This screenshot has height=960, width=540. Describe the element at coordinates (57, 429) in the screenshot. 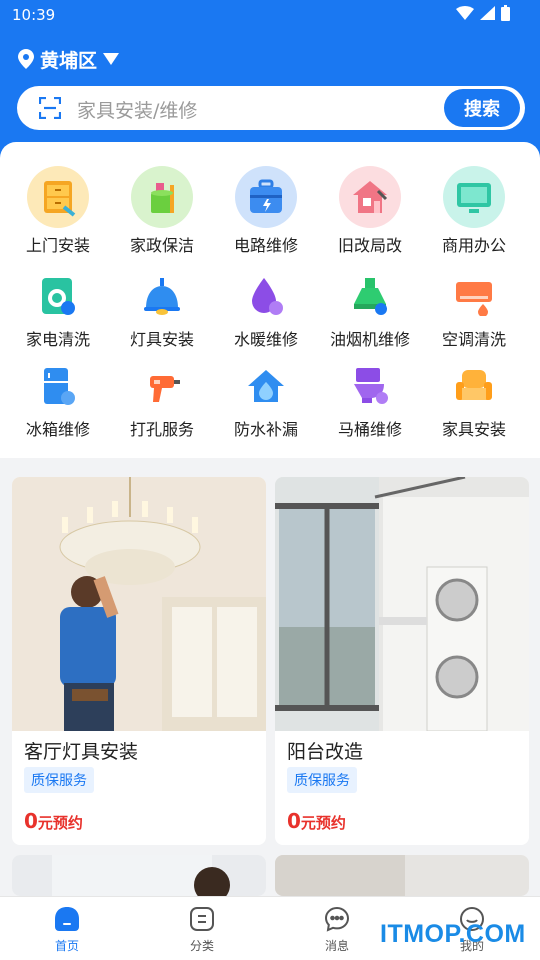

I see `category-label: 冰箱维修` at that location.